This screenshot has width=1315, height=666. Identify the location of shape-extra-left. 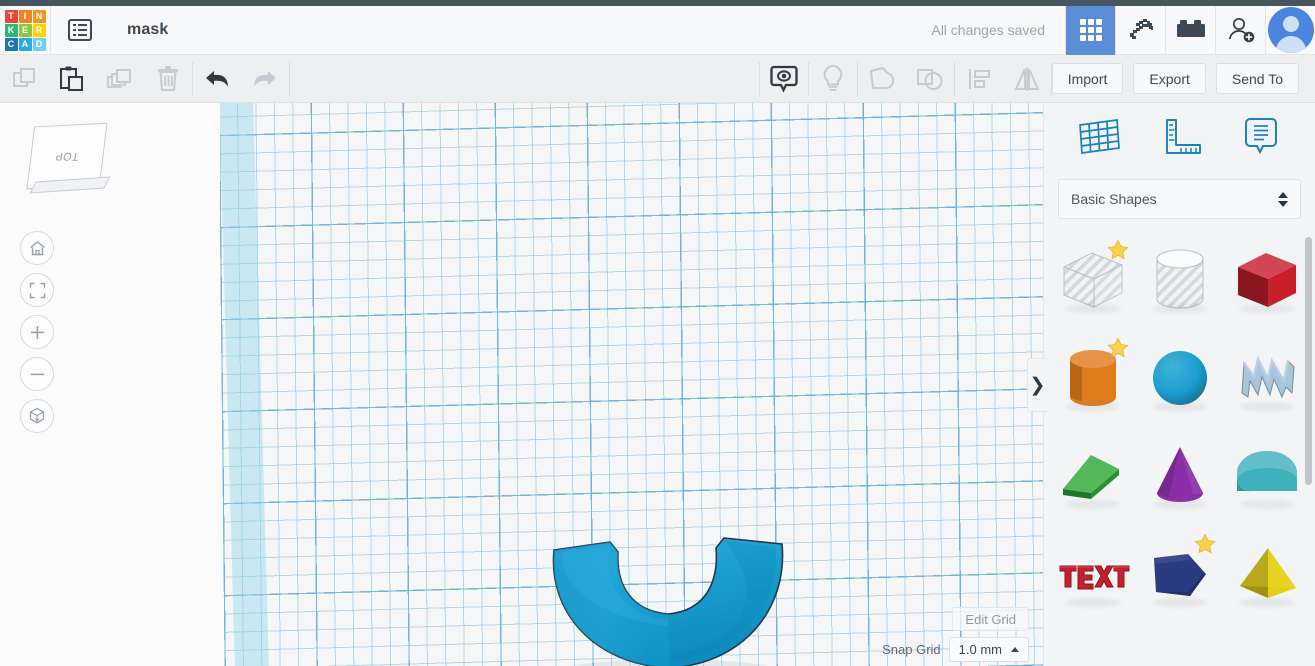
(1093, 645).